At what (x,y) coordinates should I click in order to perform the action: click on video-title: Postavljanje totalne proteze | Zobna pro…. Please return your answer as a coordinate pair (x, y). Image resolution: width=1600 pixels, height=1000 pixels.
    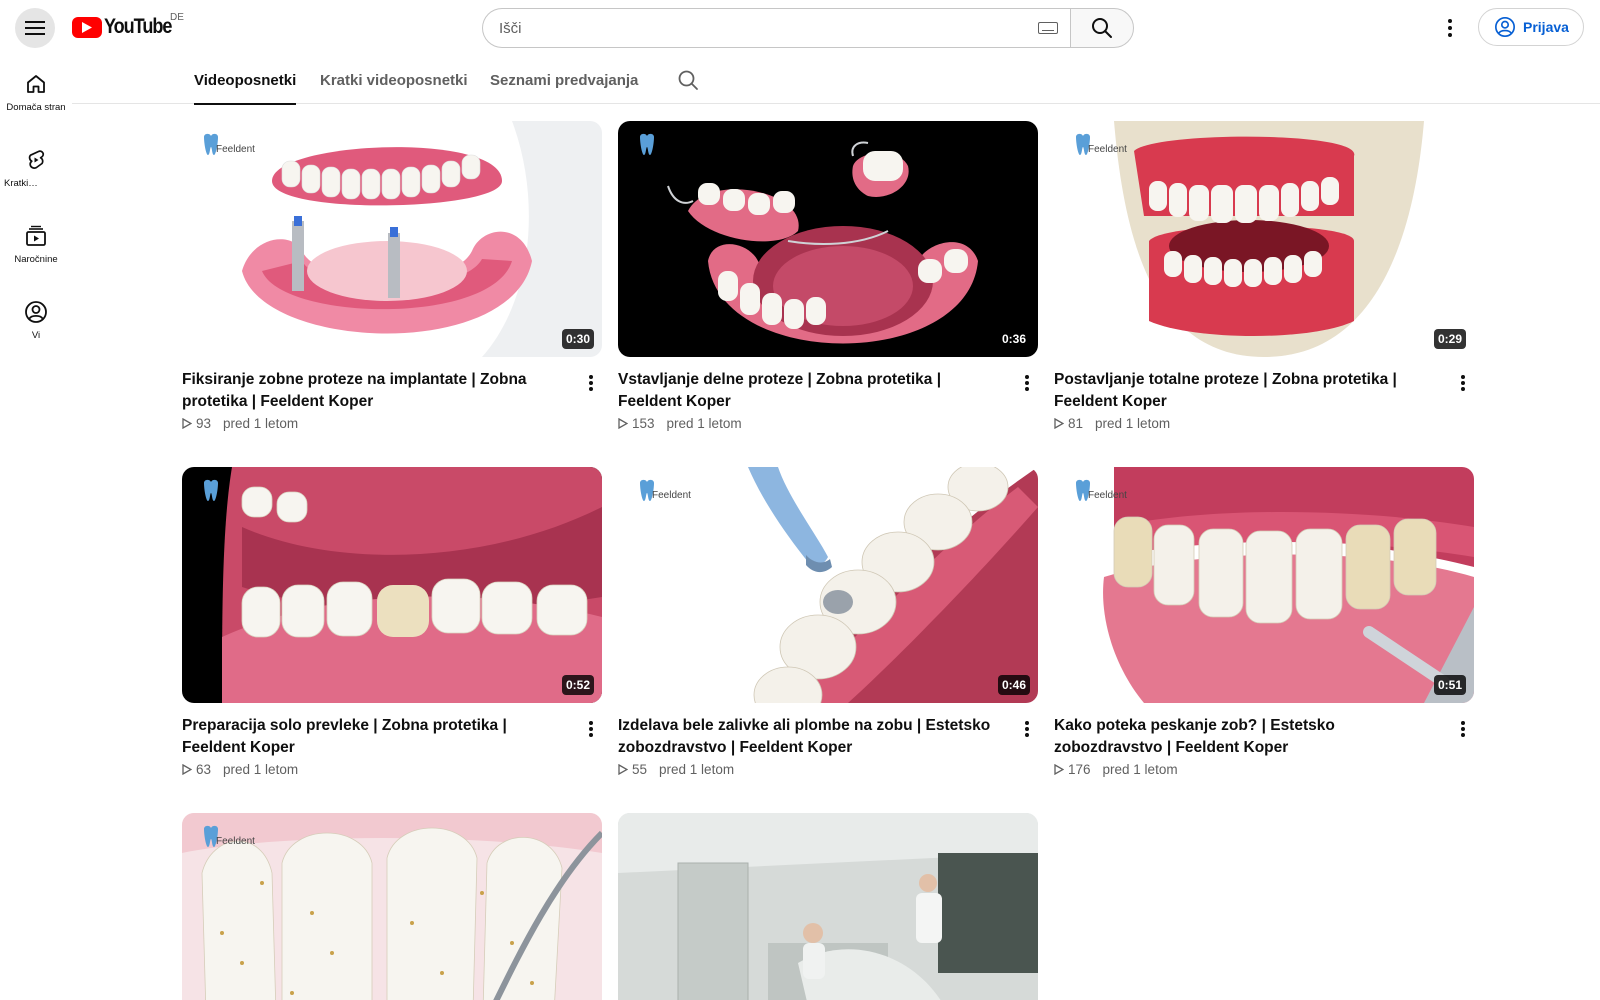
    Looking at the image, I should click on (1246, 391).